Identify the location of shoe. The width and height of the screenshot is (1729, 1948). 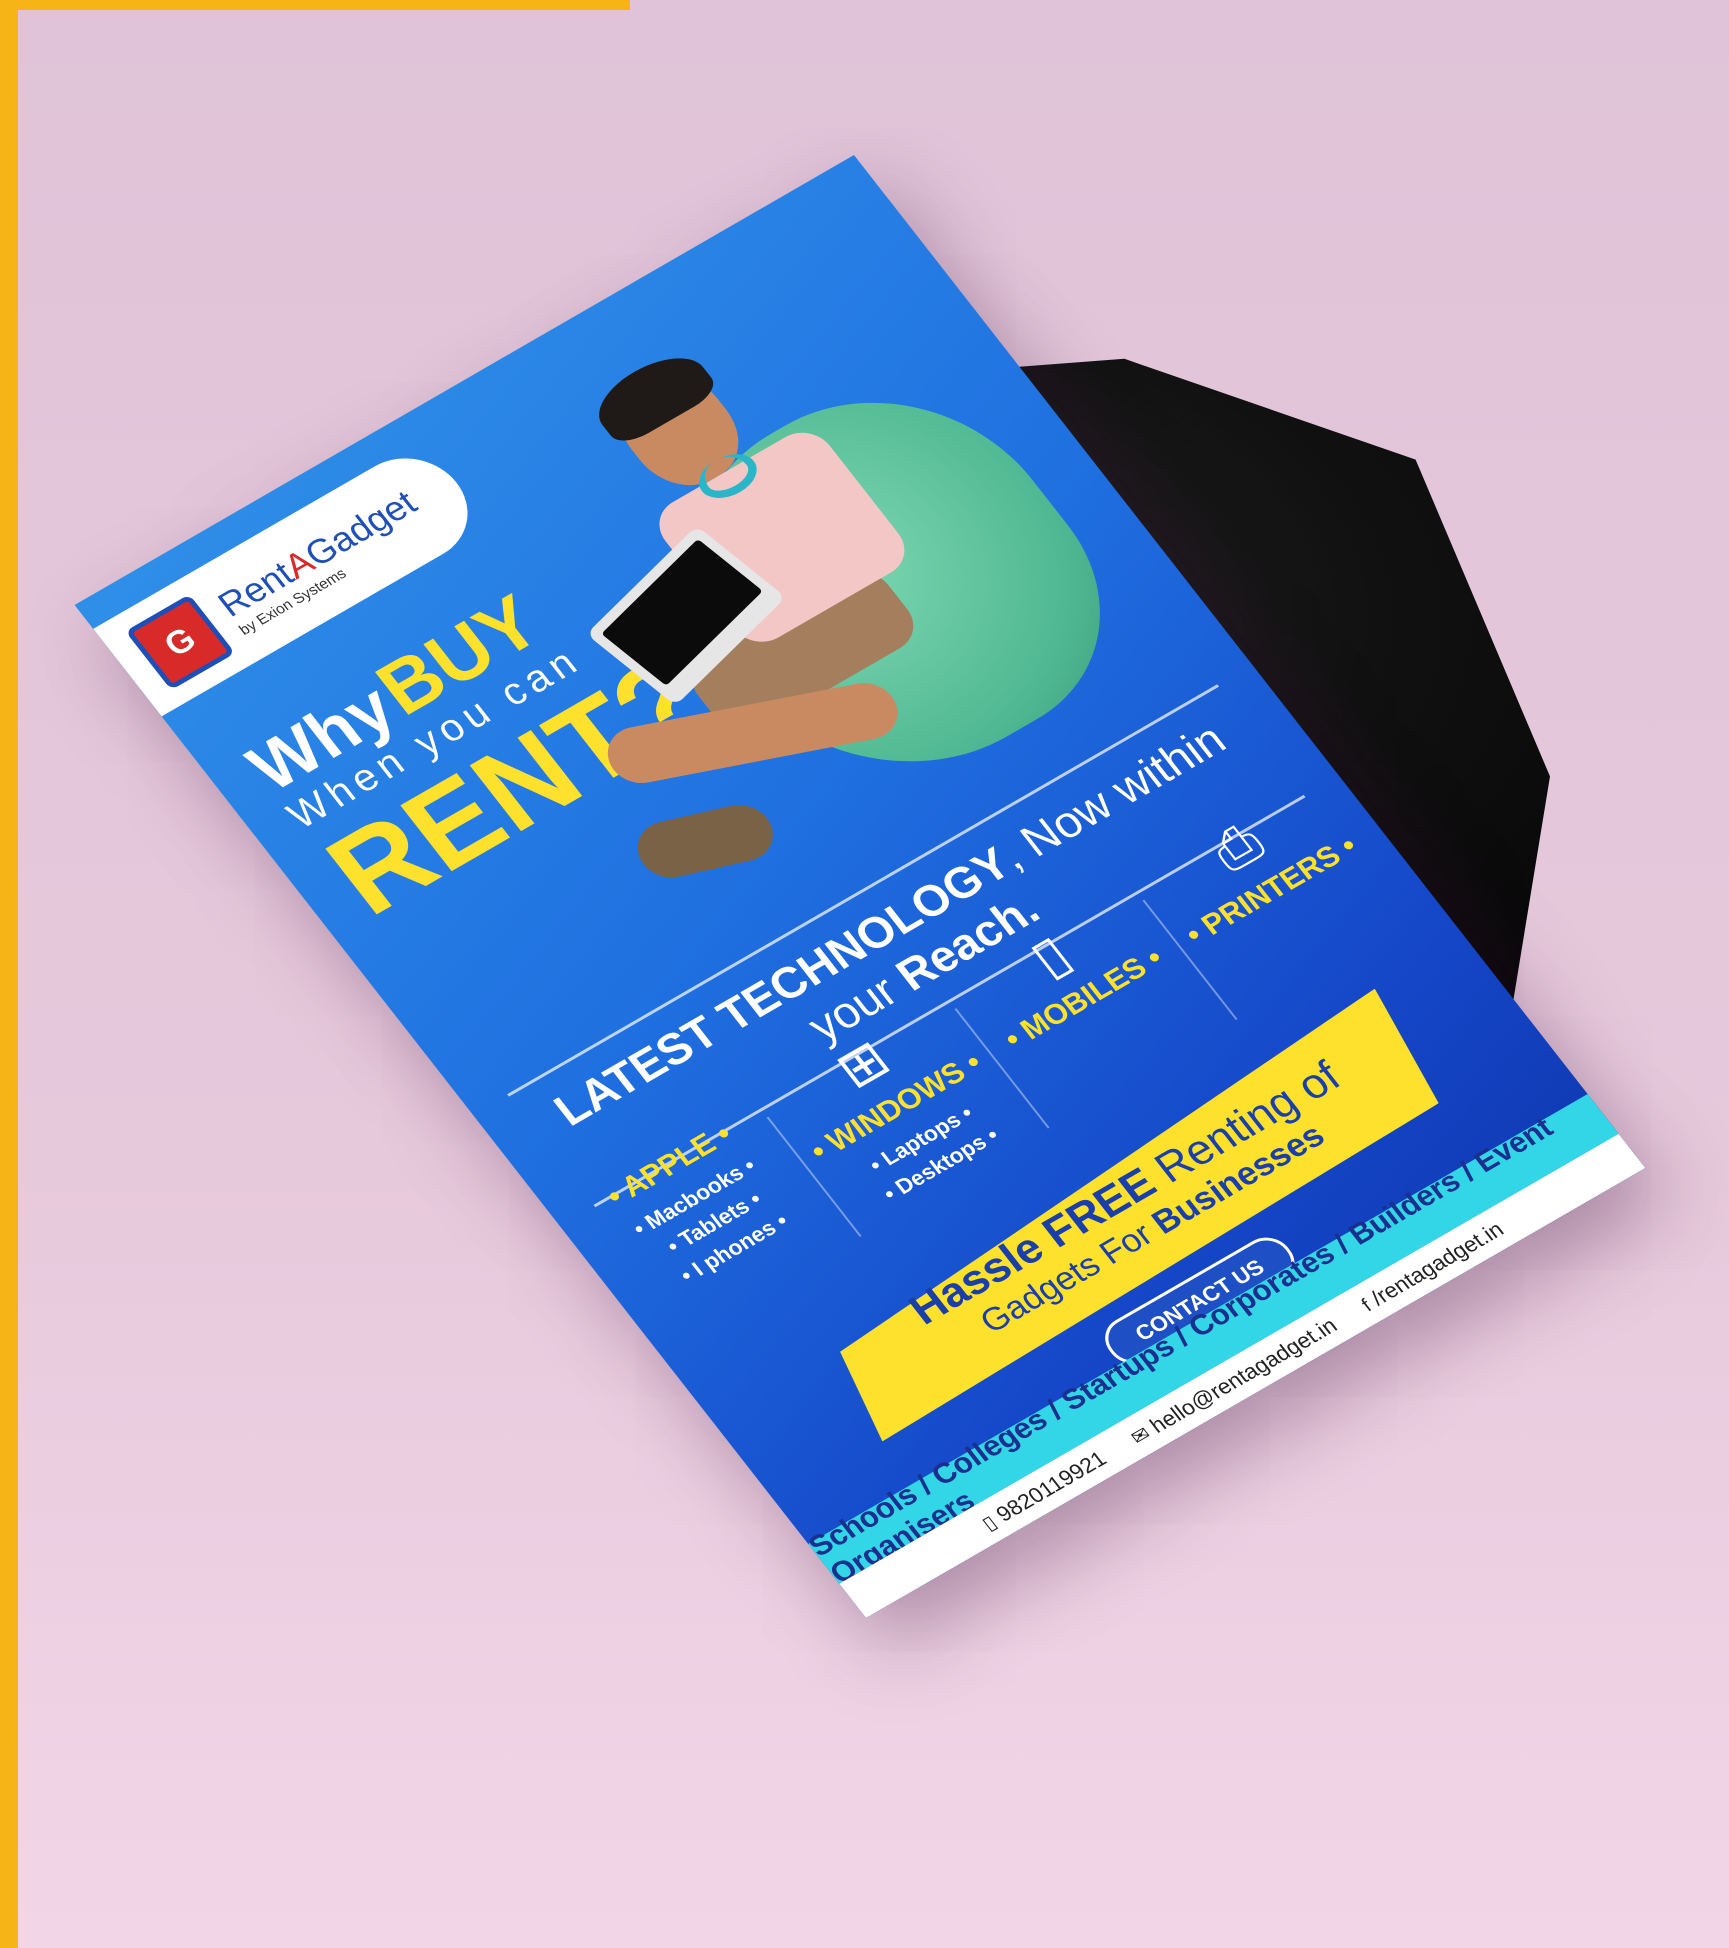
(705, 841).